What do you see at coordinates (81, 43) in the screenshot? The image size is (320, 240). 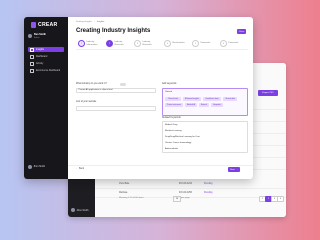 I see `step-number: 1` at bounding box center [81, 43].